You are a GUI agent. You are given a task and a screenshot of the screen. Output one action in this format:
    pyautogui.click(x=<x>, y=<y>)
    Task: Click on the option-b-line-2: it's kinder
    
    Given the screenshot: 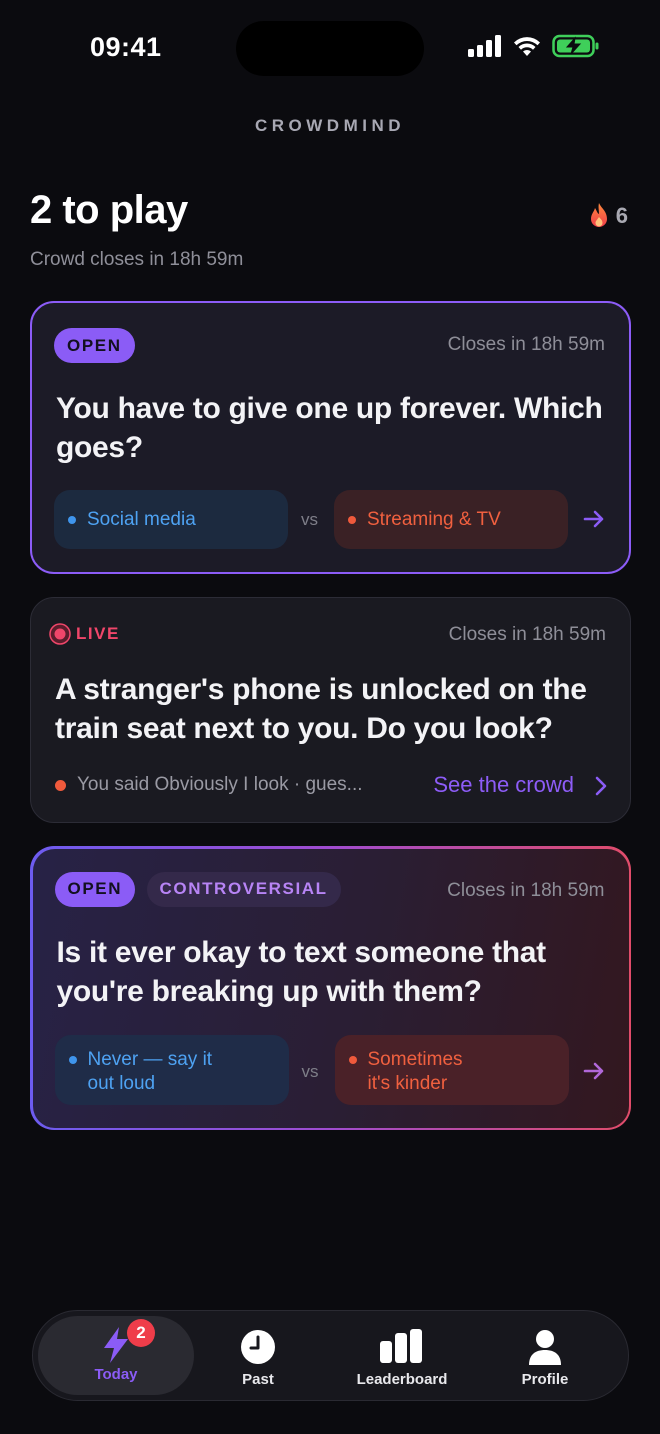 What is the action you would take?
    pyautogui.click(x=407, y=1083)
    